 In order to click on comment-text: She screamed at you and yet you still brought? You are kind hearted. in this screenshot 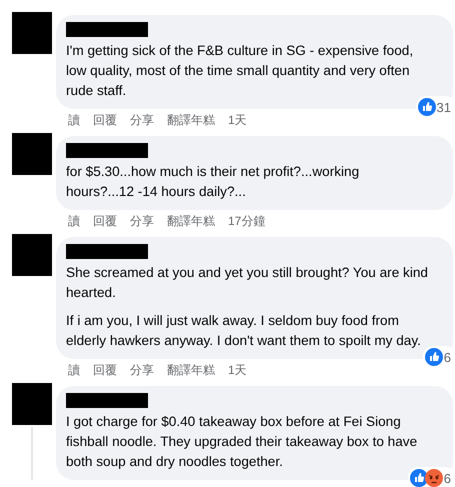, I will do `click(247, 283)`.